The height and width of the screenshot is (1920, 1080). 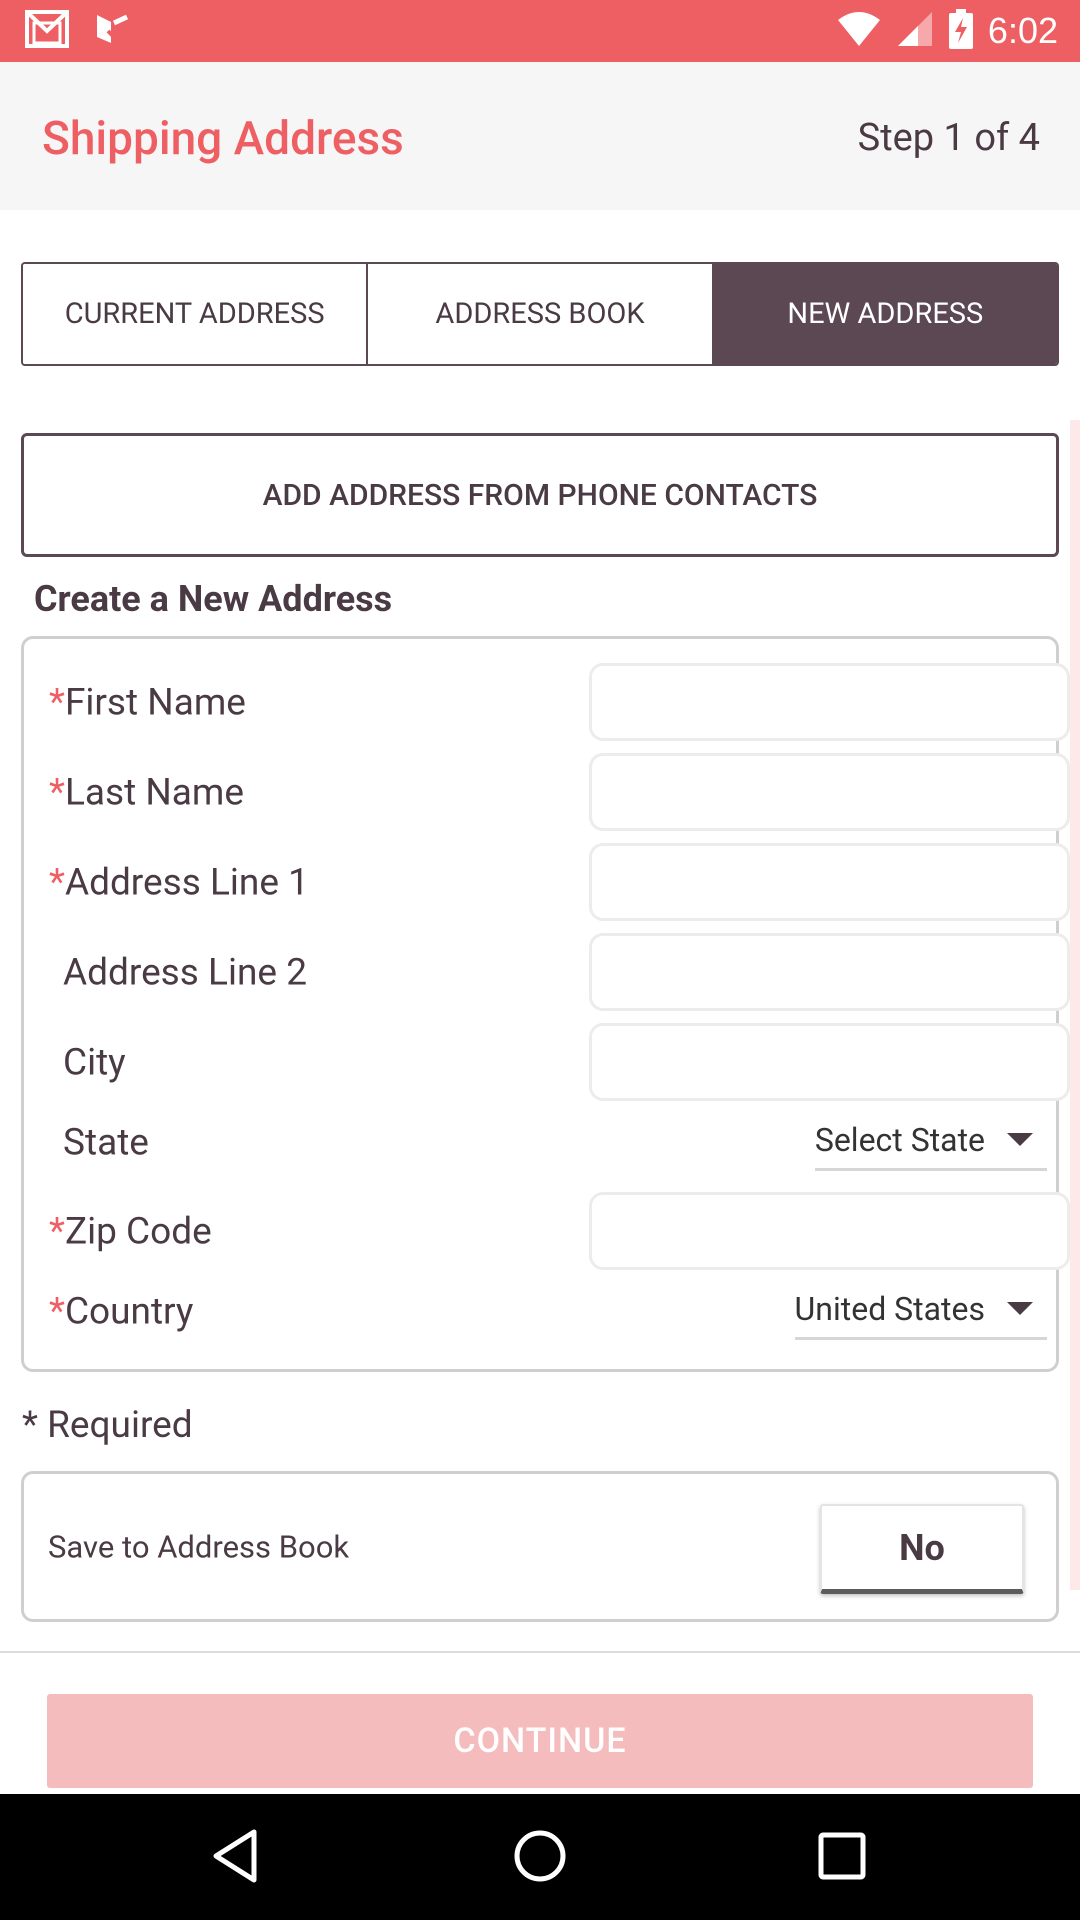 What do you see at coordinates (829, 972) in the screenshot?
I see `address-line-2-input` at bounding box center [829, 972].